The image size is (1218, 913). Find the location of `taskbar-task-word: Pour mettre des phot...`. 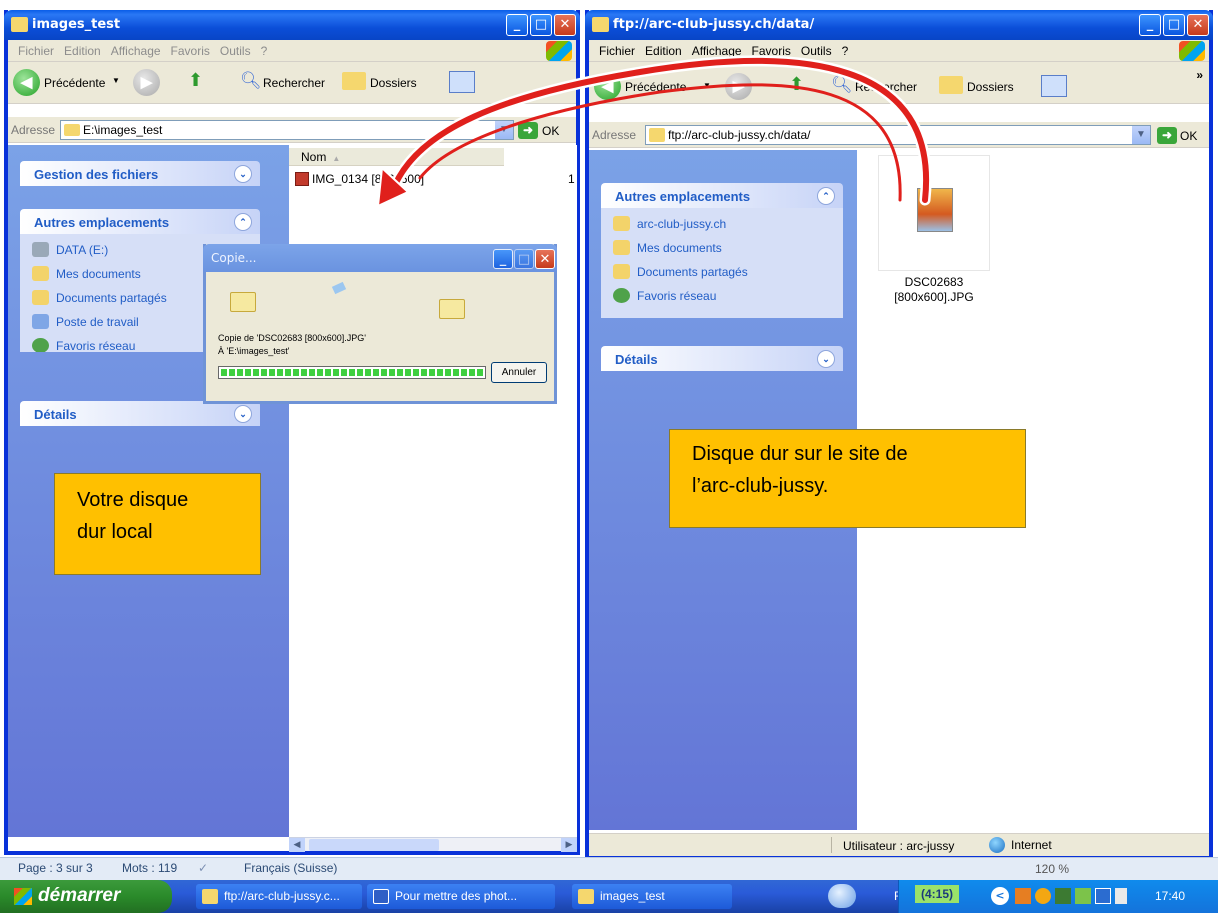

taskbar-task-word: Pour mettre des phot... is located at coordinates (461, 896).